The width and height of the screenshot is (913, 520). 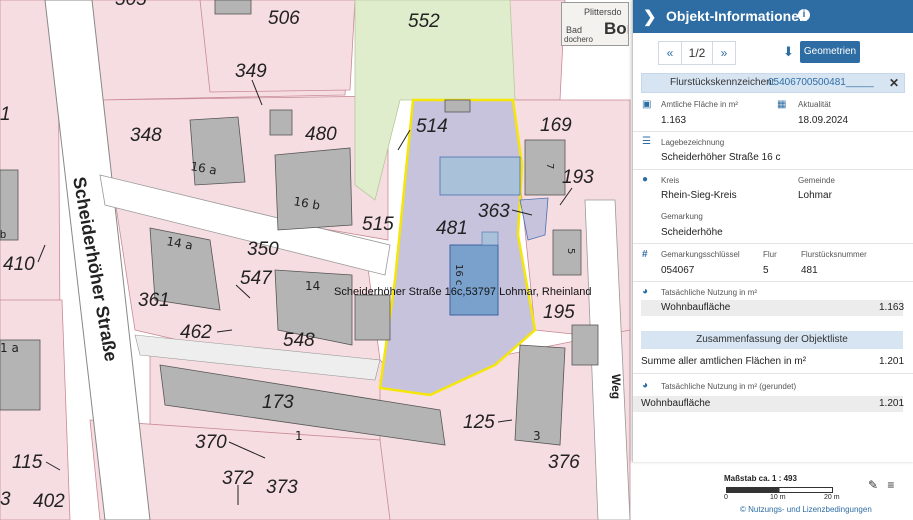 What do you see at coordinates (696, 307) in the screenshot?
I see `nutzung-name: Wohnbaufläche` at bounding box center [696, 307].